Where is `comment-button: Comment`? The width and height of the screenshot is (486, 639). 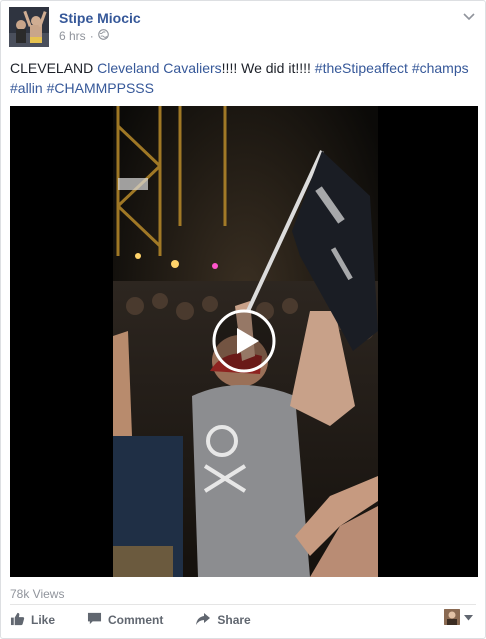 comment-button: Comment is located at coordinates (125, 620).